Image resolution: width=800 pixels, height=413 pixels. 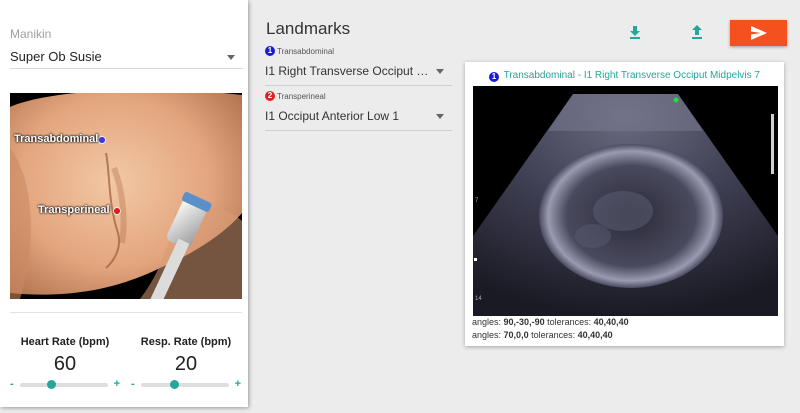 I want to click on resp-rate-value: 20, so click(x=186, y=364).